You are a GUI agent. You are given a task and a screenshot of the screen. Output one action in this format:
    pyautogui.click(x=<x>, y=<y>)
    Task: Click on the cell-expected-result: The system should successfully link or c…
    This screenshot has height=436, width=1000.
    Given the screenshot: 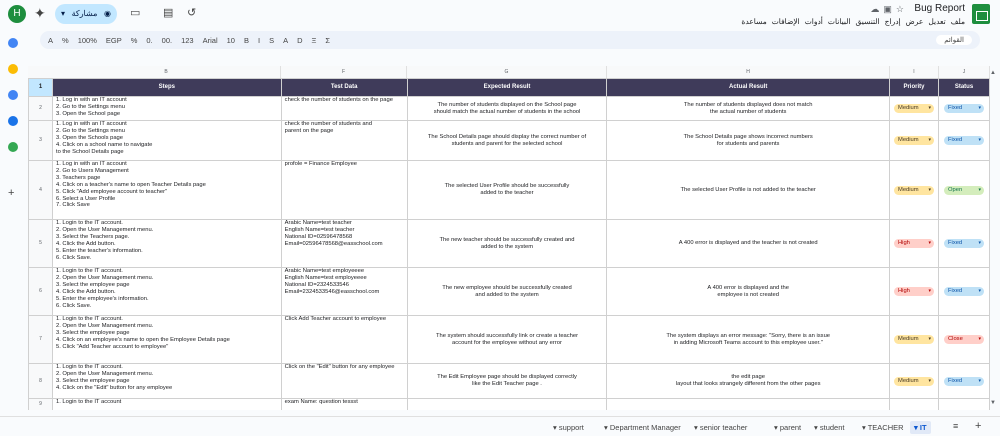 What is the action you would take?
    pyautogui.click(x=507, y=339)
    